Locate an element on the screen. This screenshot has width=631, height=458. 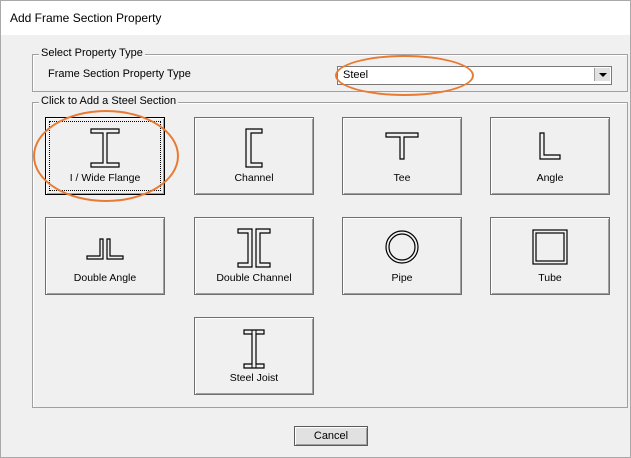
section-tile-label: Tube is located at coordinates (550, 278).